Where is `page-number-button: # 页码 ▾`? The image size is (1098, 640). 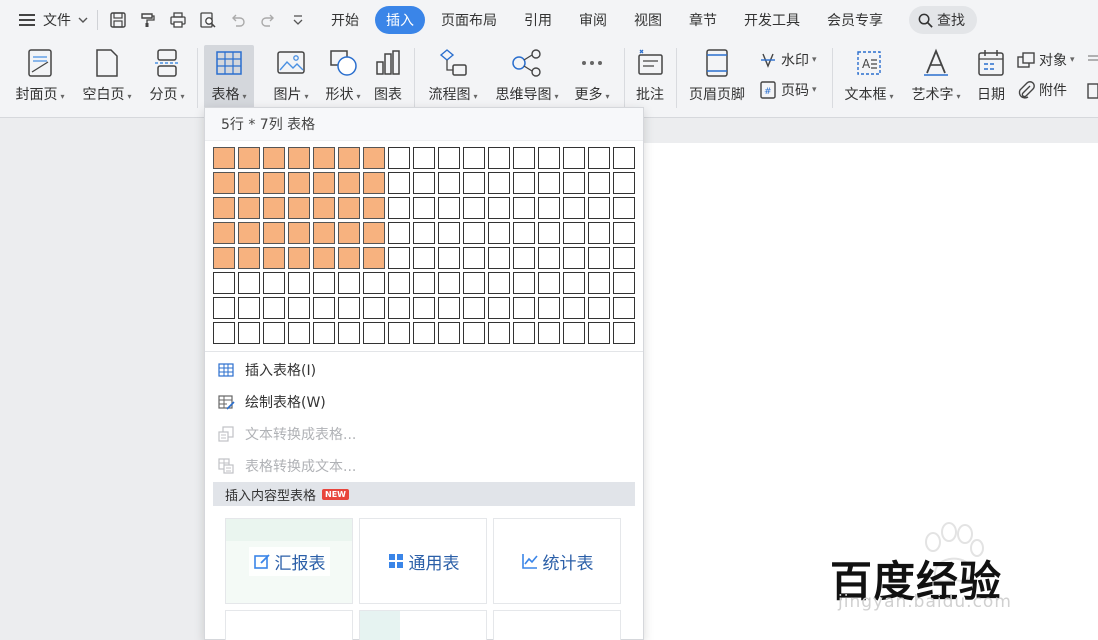
page-number-button: # 页码 ▾ is located at coordinates (787, 90).